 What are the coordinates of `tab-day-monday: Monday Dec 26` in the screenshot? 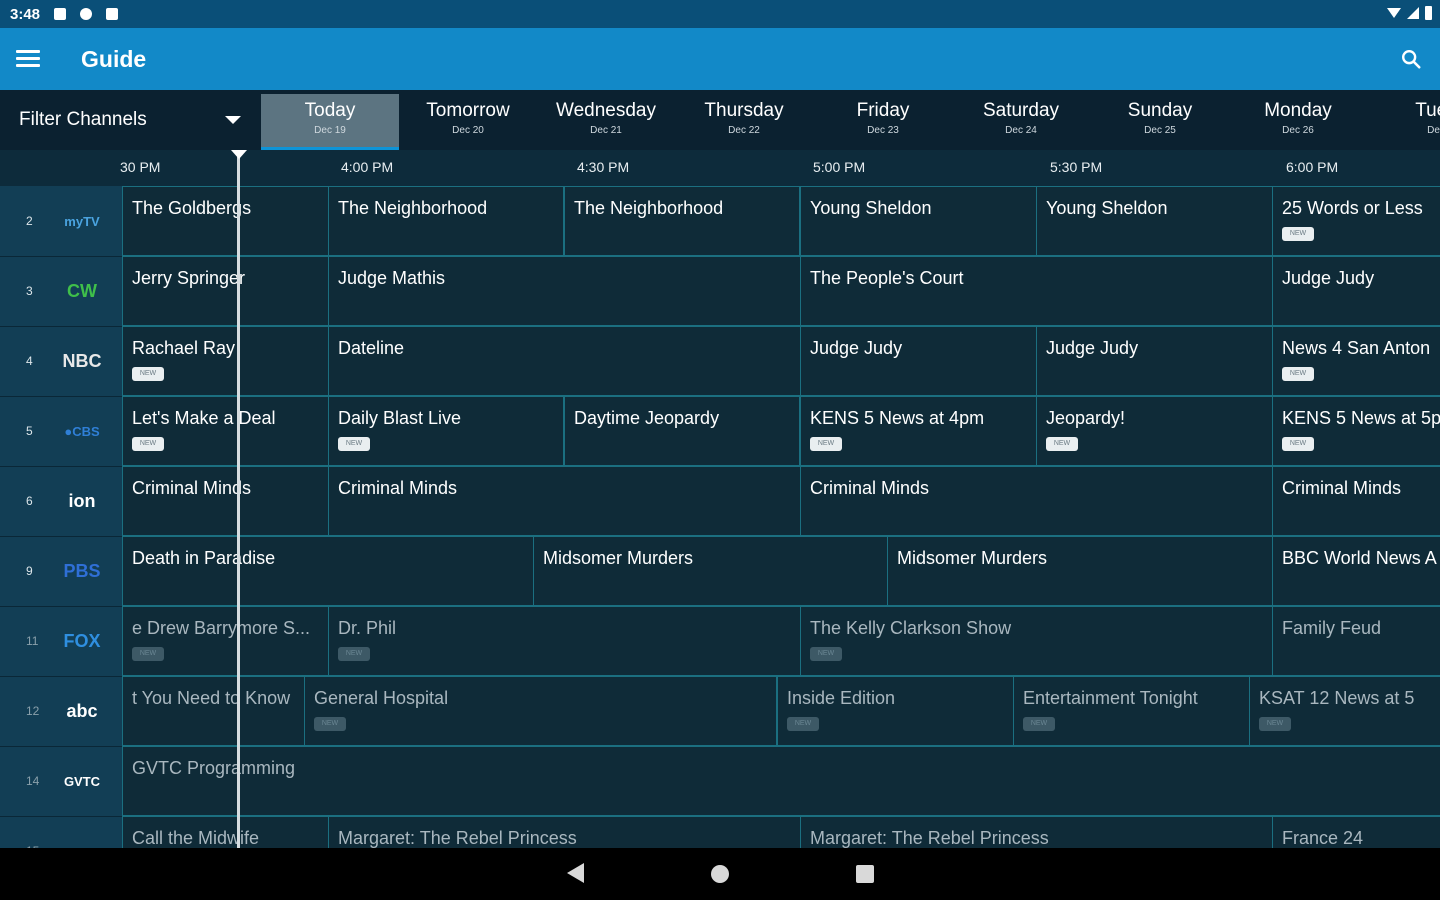 It's located at (1298, 122).